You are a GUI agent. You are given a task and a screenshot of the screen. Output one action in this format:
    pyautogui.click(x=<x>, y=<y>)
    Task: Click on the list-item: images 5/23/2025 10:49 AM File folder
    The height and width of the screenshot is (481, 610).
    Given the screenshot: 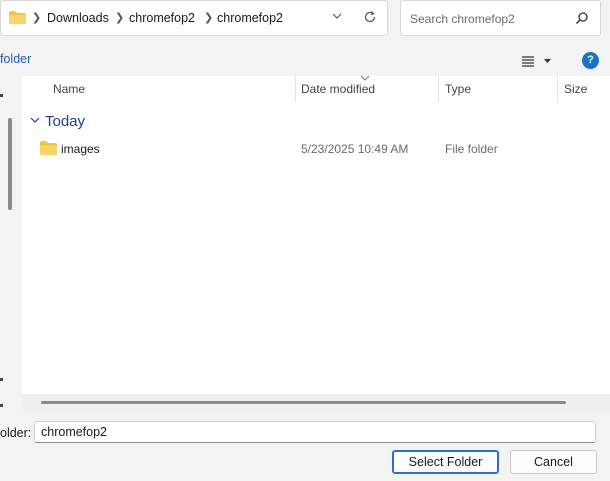 What is the action you would take?
    pyautogui.click(x=316, y=150)
    